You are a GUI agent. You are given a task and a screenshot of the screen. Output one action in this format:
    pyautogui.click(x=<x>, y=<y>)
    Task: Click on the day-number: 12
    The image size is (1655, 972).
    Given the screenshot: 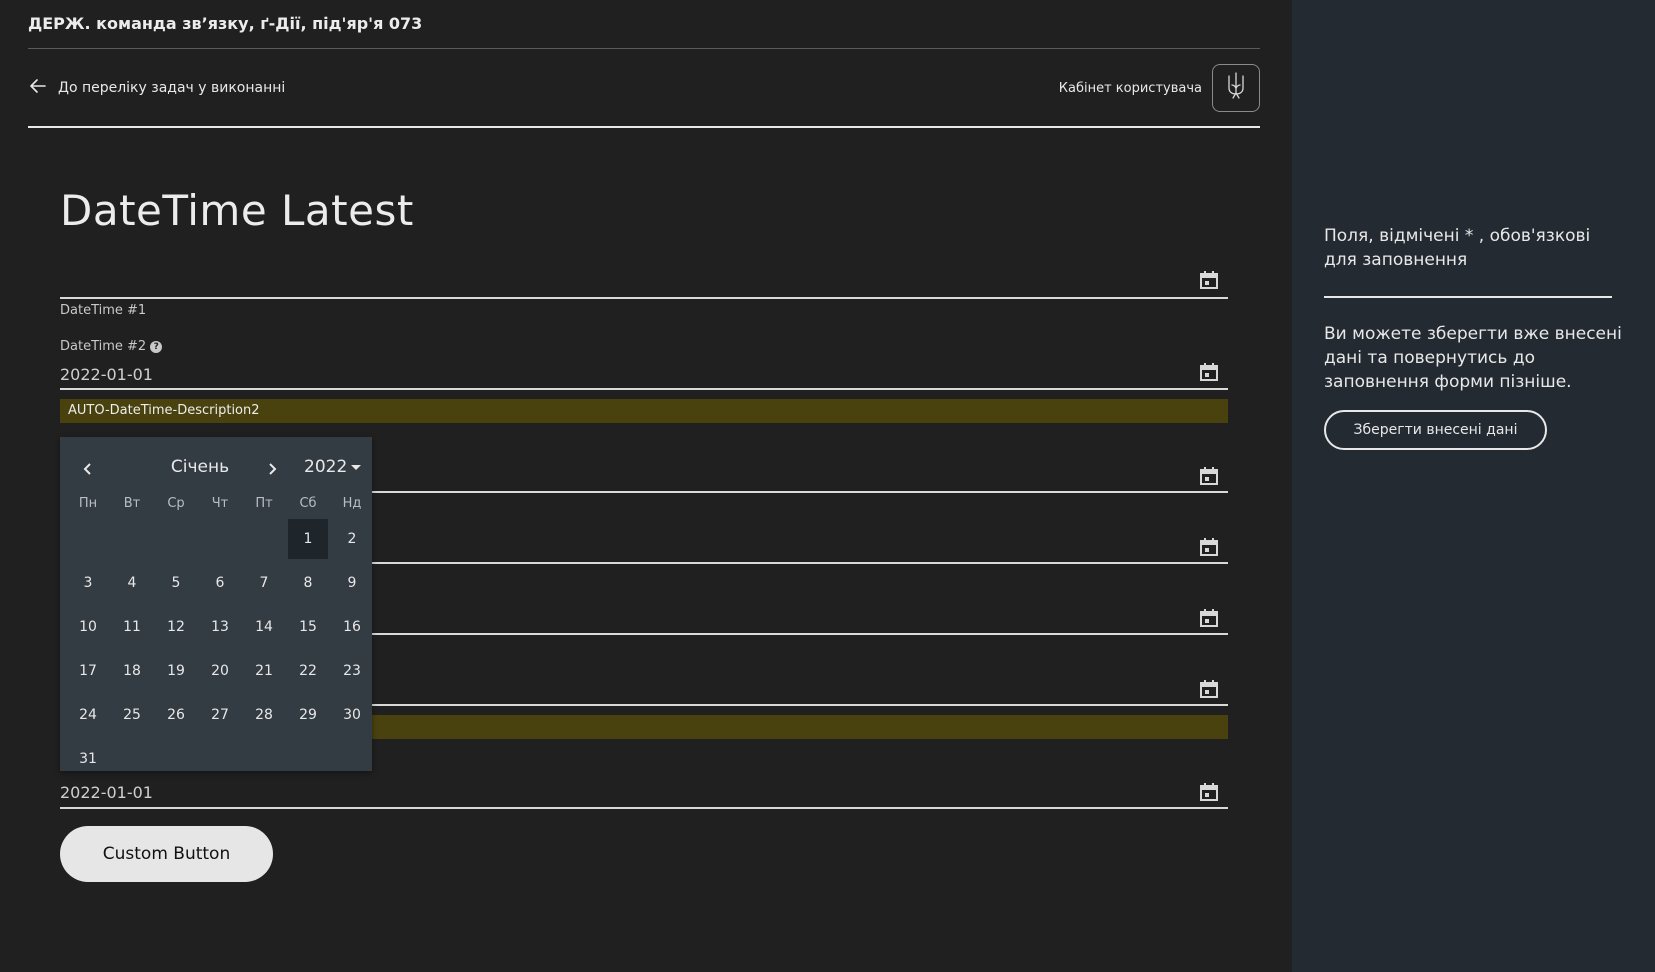 What is the action you would take?
    pyautogui.click(x=176, y=627)
    